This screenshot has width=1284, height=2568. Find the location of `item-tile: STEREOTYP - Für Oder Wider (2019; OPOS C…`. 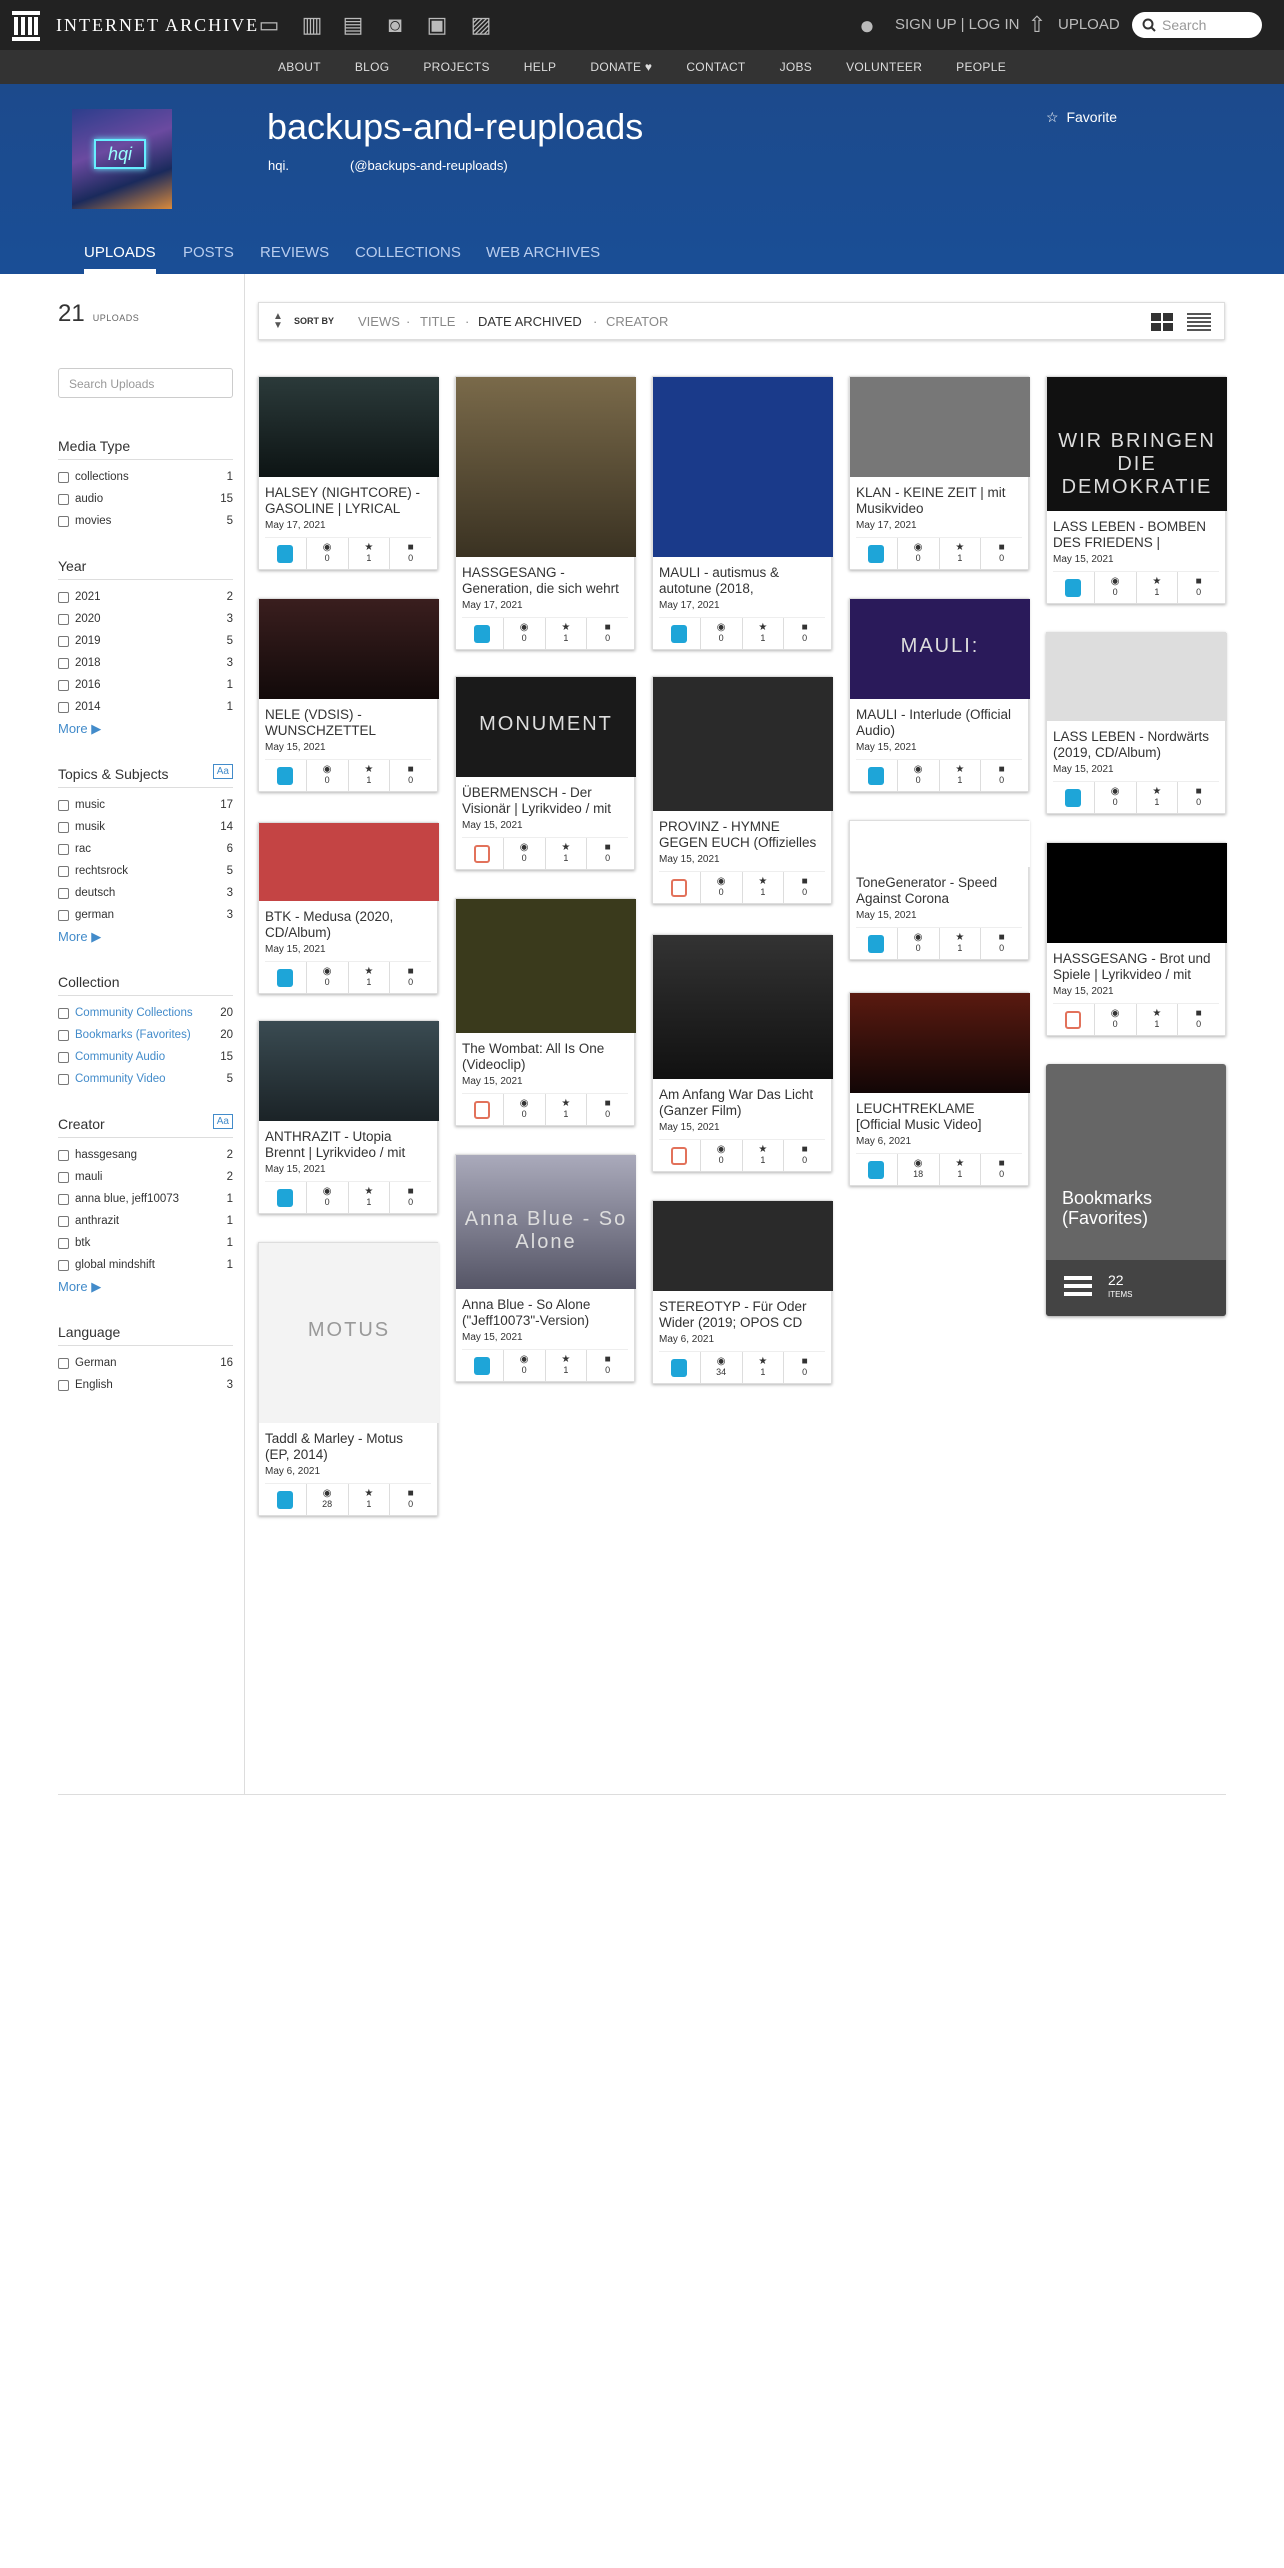

item-tile: STEREOTYP - Für Oder Wider (2019; OPOS C… is located at coordinates (742, 1292).